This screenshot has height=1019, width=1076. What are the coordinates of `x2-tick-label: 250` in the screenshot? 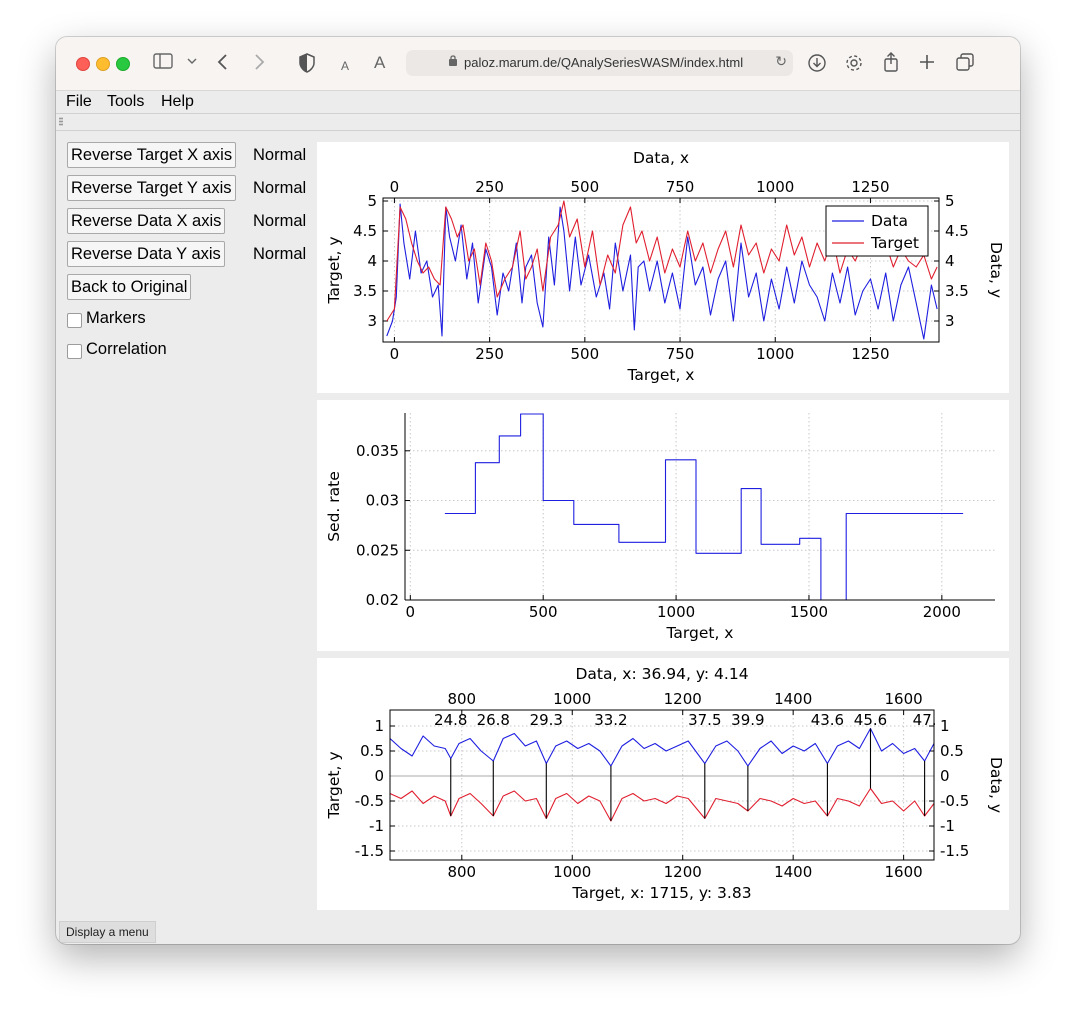 It's located at (489, 187).